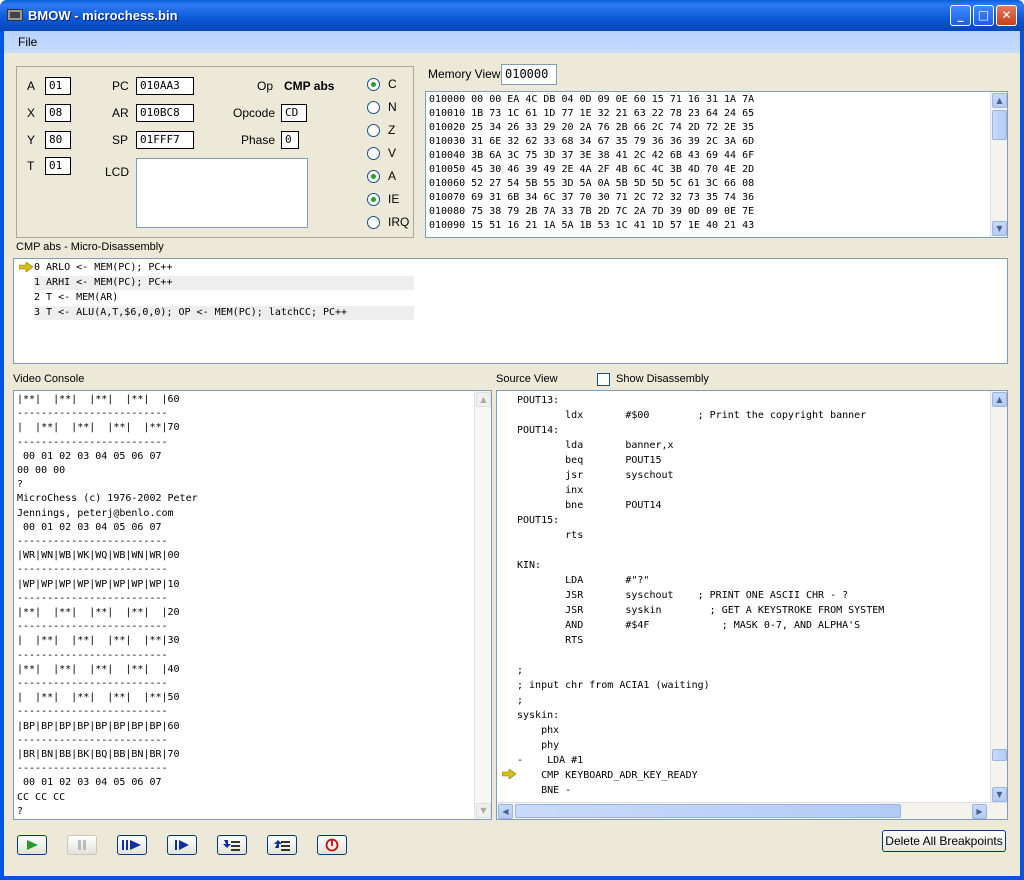 Image resolution: width=1024 pixels, height=880 pixels. Describe the element at coordinates (373, 176) in the screenshot. I see `flag-a-radio` at that location.